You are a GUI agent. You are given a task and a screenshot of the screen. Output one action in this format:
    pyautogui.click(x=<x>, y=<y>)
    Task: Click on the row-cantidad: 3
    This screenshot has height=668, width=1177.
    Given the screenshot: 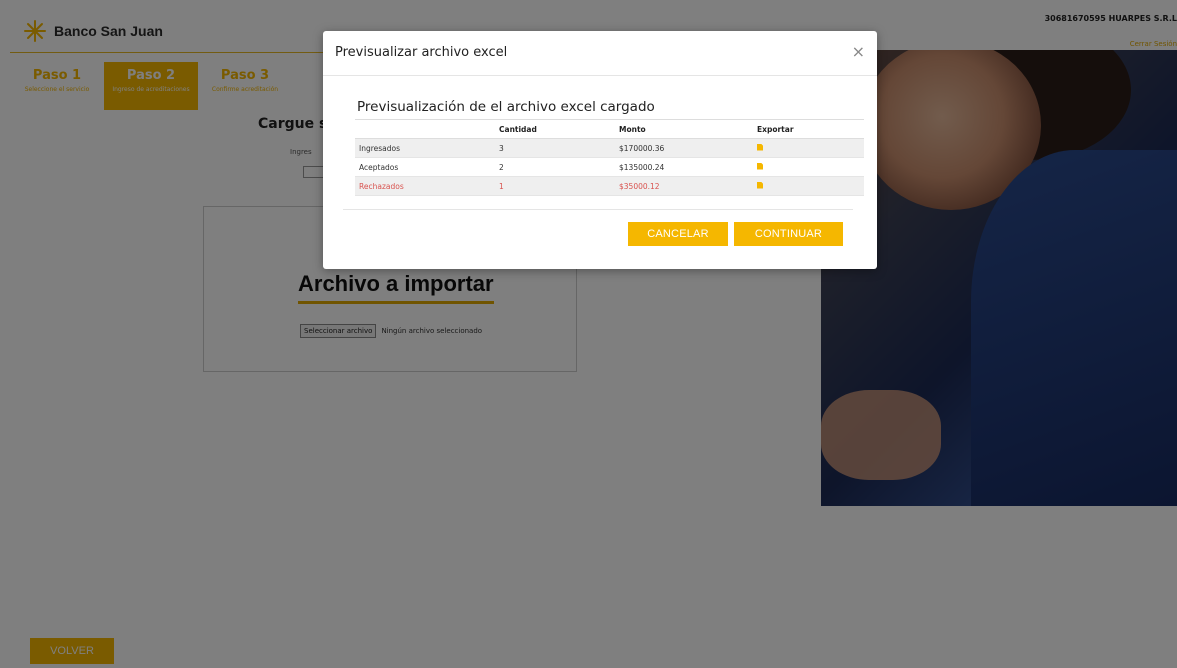 What is the action you would take?
    pyautogui.click(x=558, y=148)
    